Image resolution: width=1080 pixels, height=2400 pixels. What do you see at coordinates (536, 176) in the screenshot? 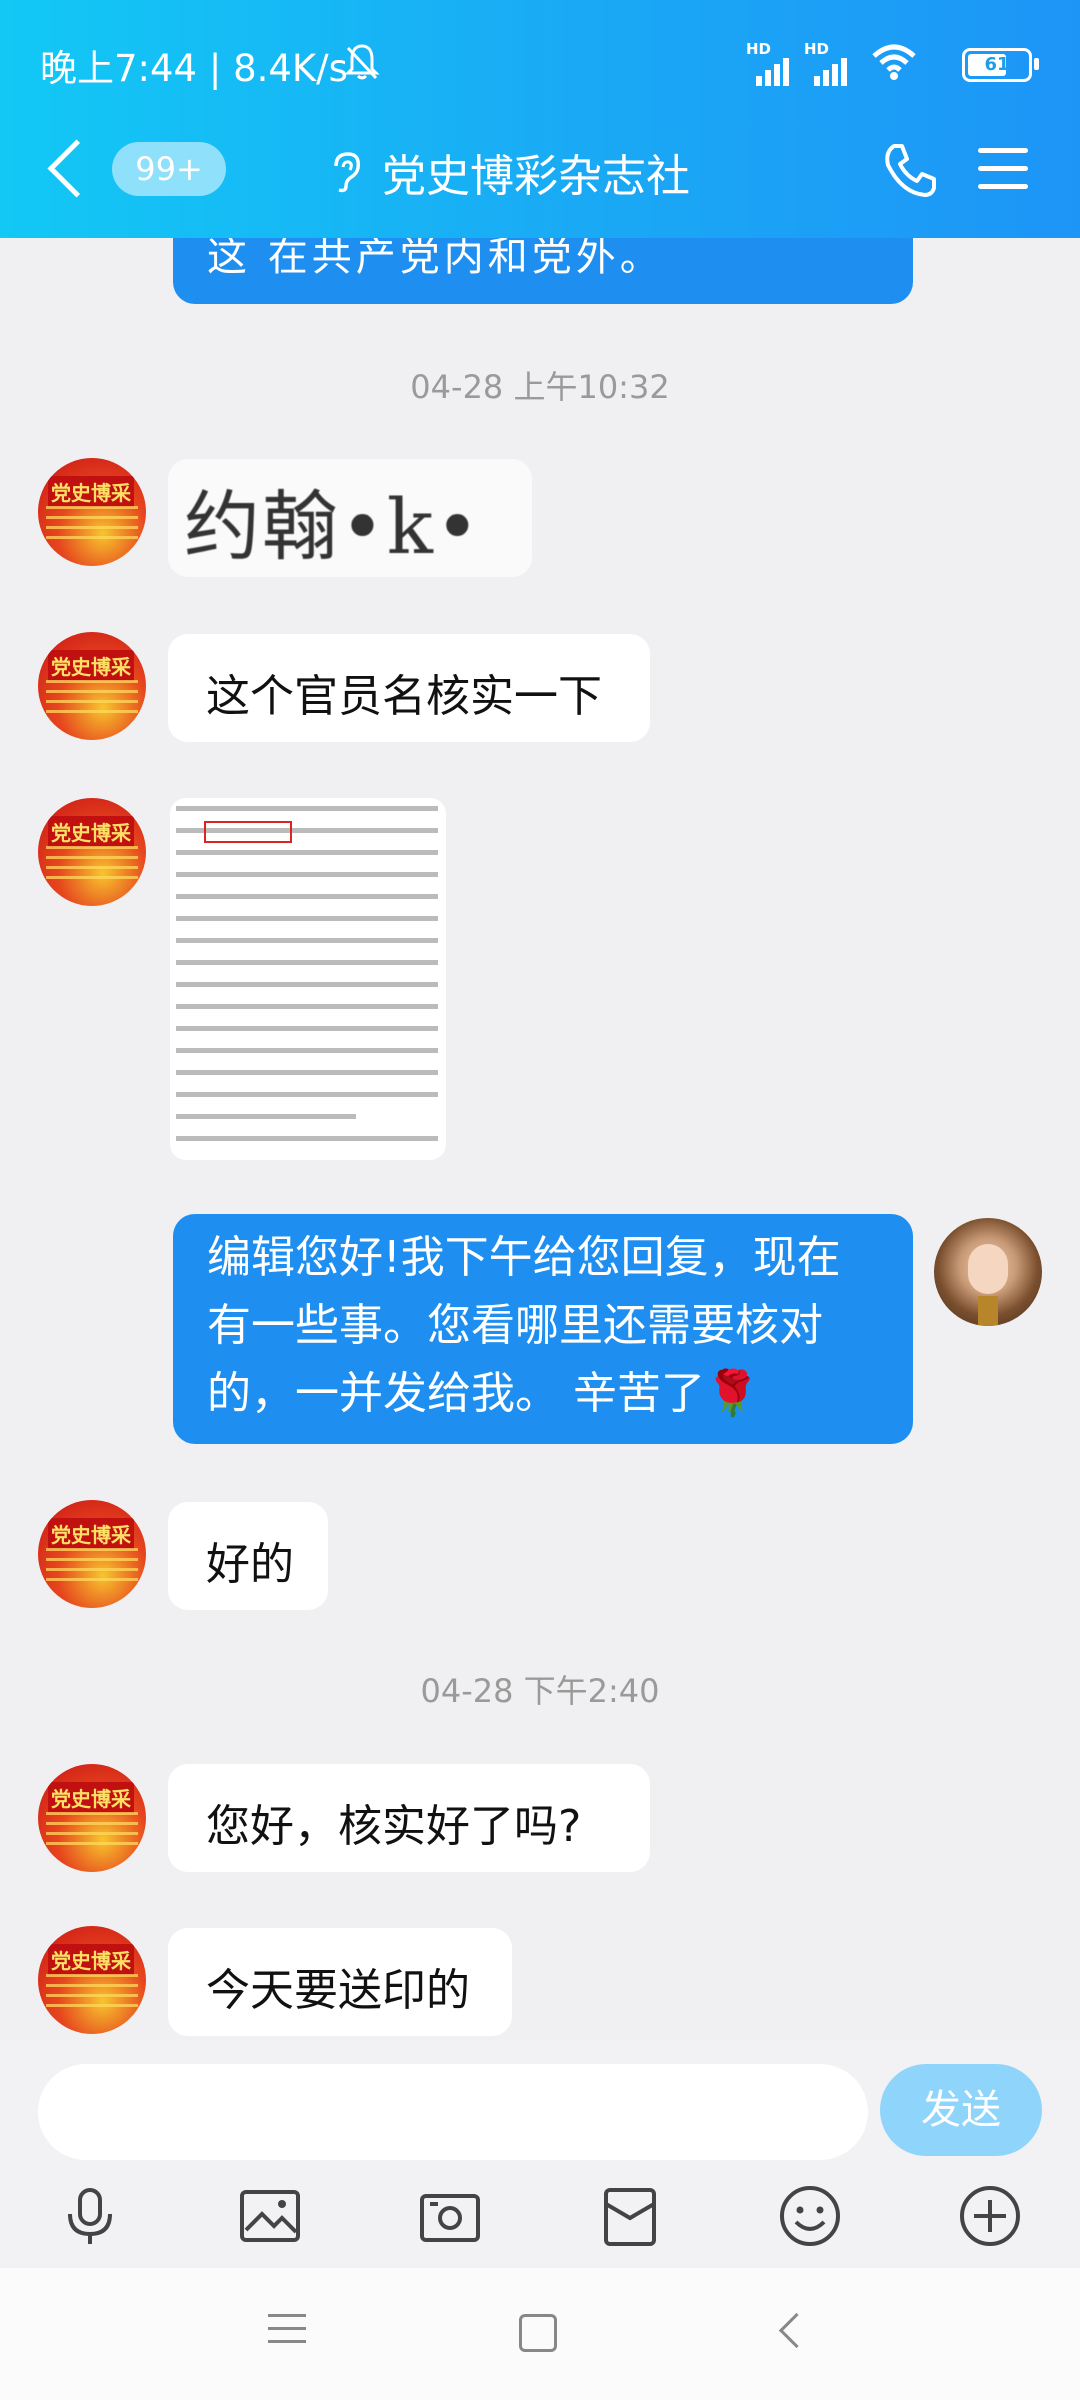
I see `chat-title: 党史博彩杂志社` at bounding box center [536, 176].